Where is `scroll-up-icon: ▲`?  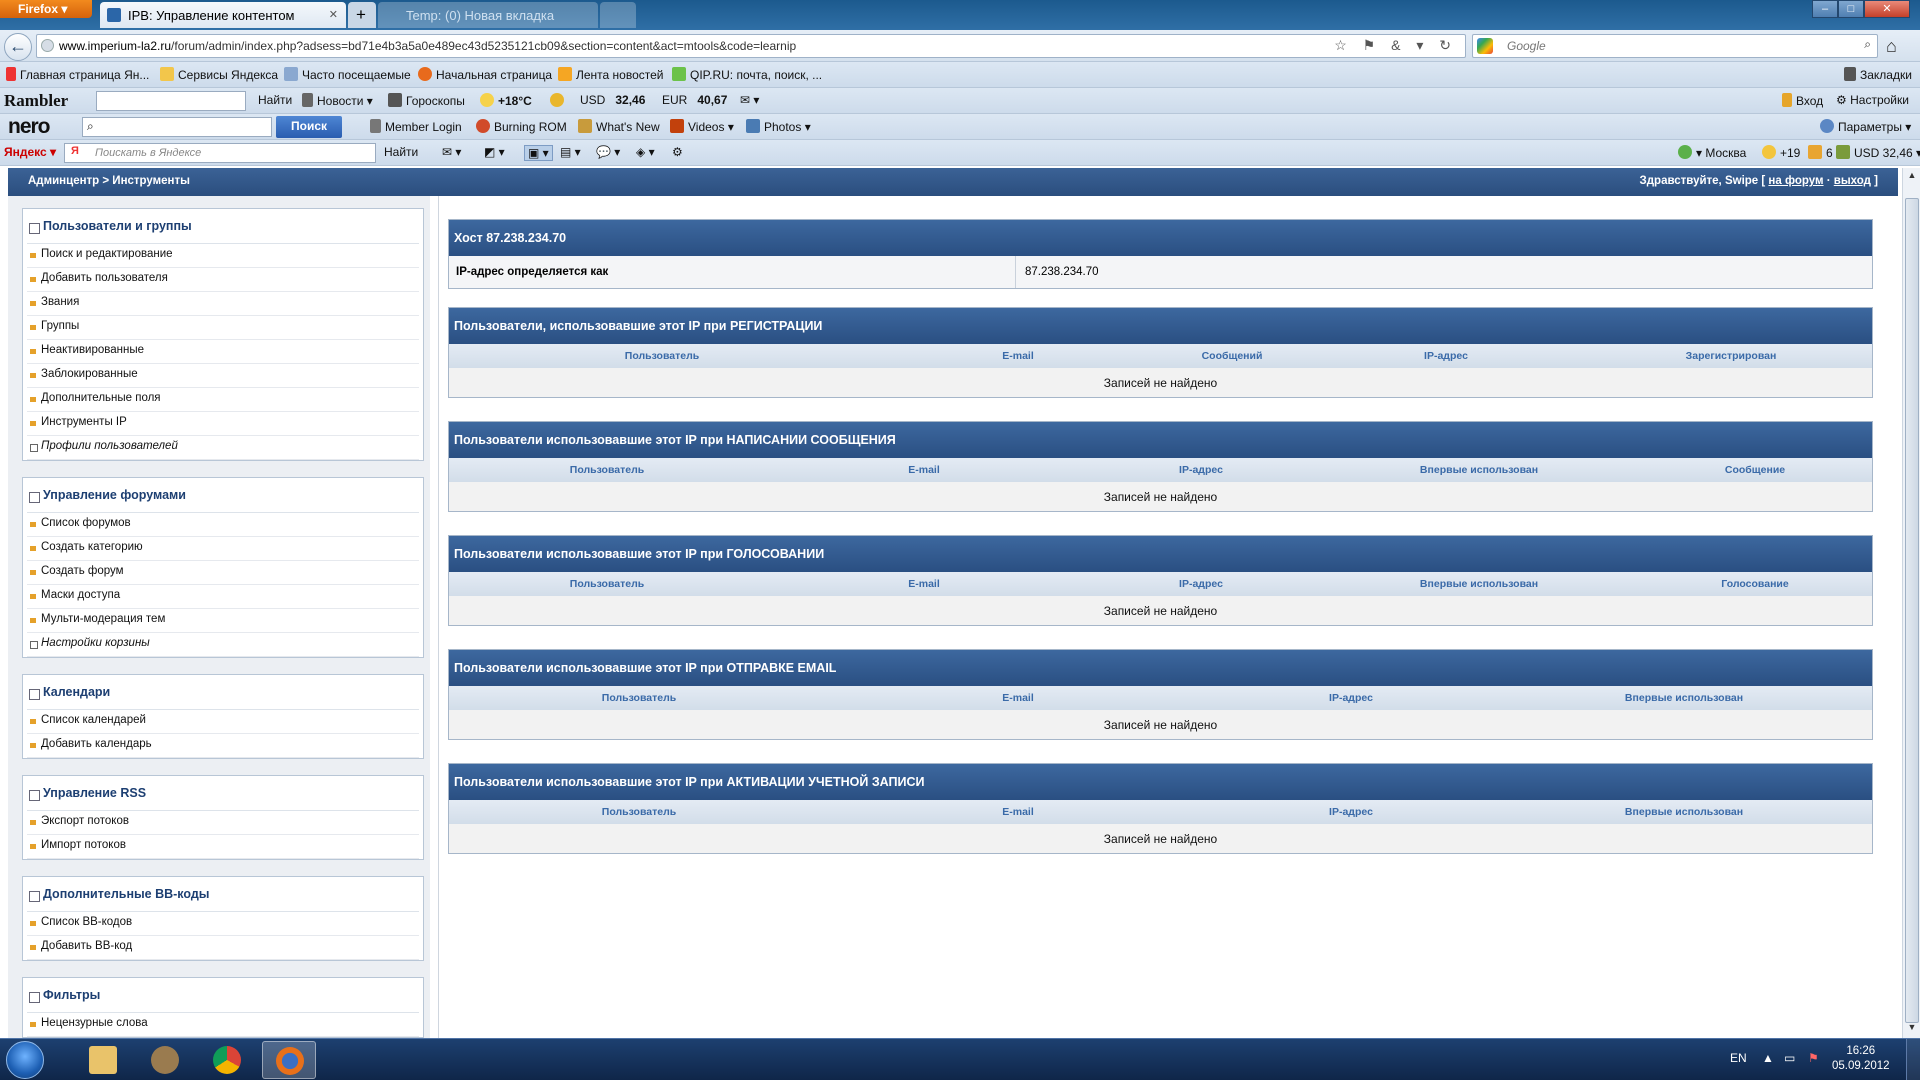 scroll-up-icon: ▲ is located at coordinates (1912, 177).